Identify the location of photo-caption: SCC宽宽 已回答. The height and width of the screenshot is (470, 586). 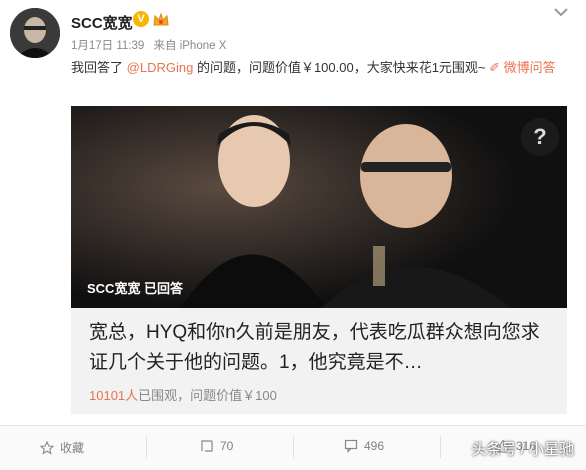
(135, 288).